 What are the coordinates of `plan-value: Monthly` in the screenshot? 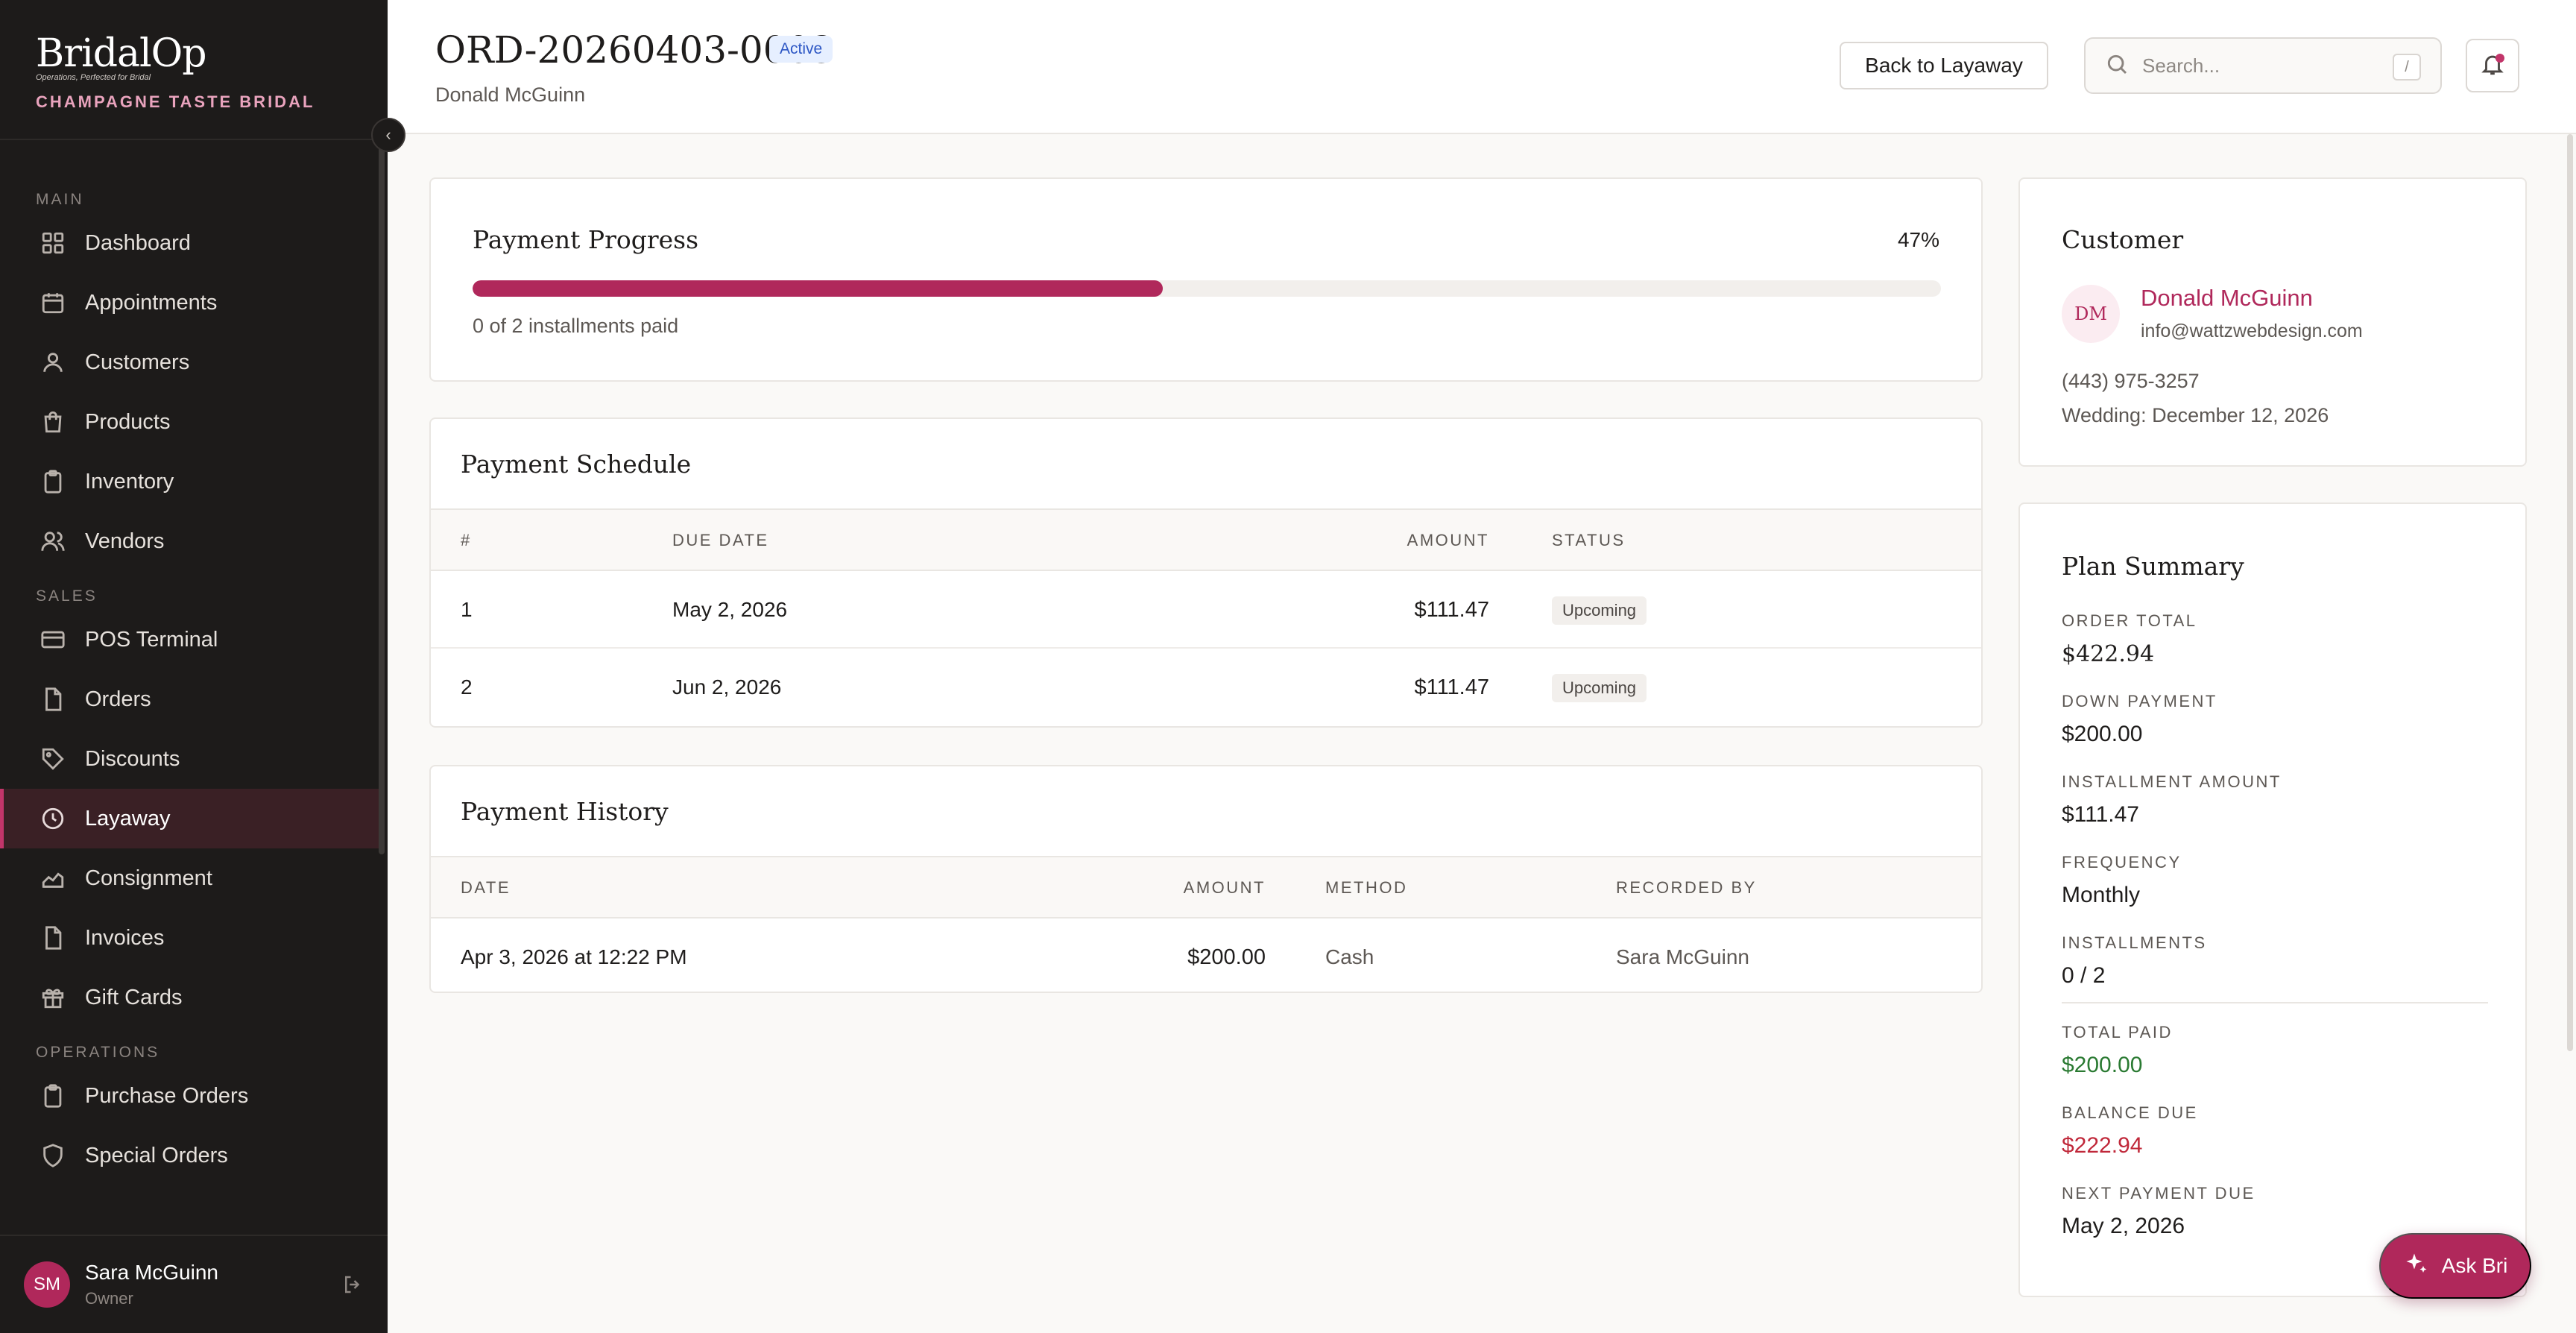 It's located at (2101, 895).